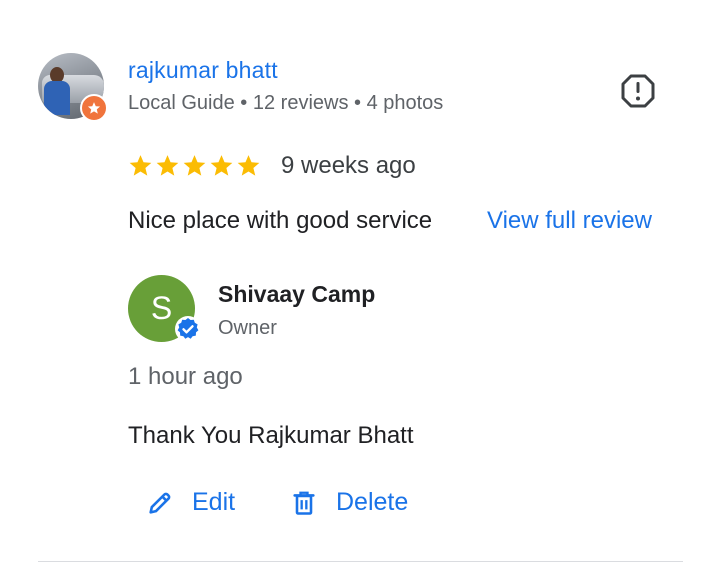 Image resolution: width=720 pixels, height=582 pixels. I want to click on review-text: Nice place with good service, so click(280, 220).